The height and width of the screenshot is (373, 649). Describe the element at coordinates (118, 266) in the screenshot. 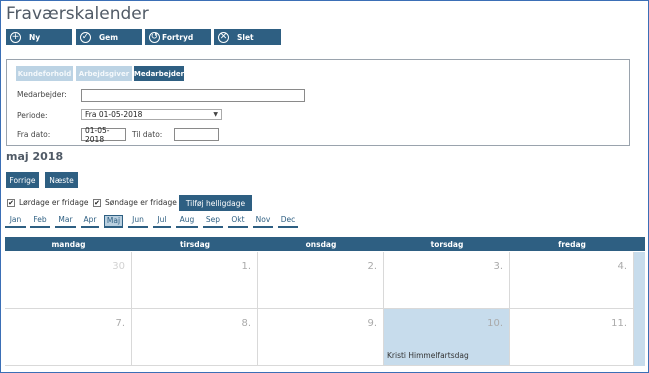

I see `day-number: 30` at that location.